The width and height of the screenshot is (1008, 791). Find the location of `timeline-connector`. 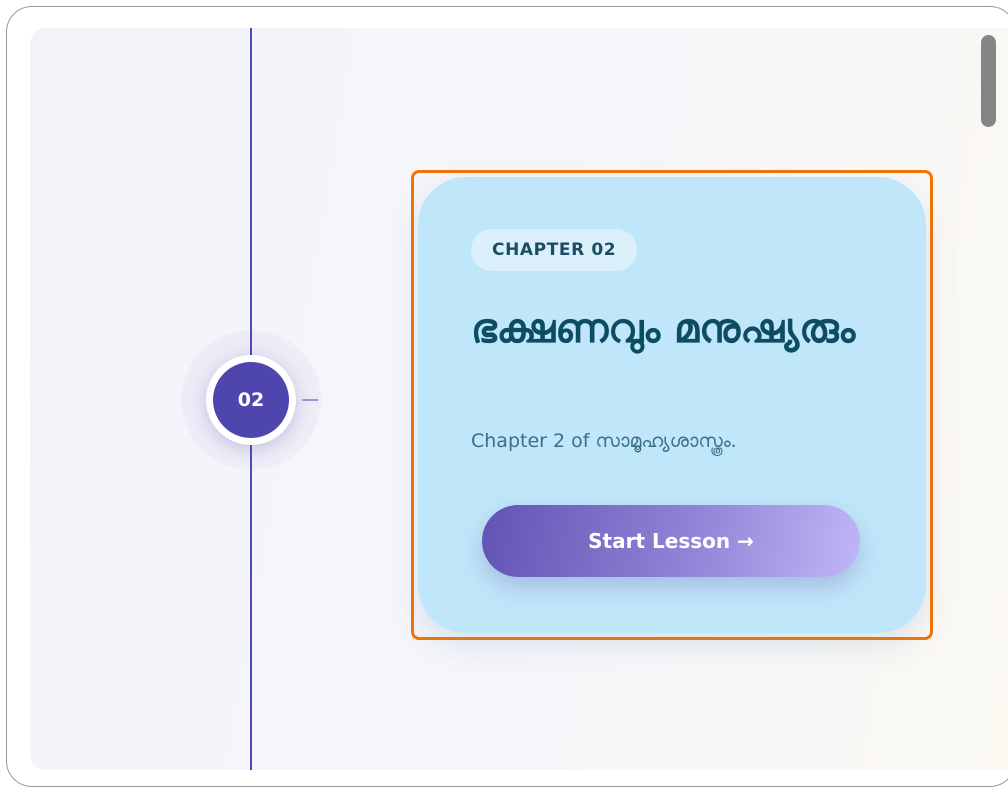

timeline-connector is located at coordinates (310, 400).